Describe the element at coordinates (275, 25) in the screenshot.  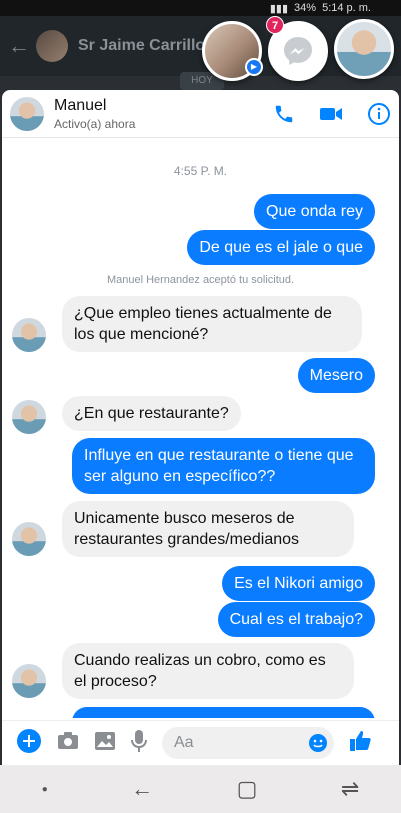
I see `unread-badge: 7` at that location.